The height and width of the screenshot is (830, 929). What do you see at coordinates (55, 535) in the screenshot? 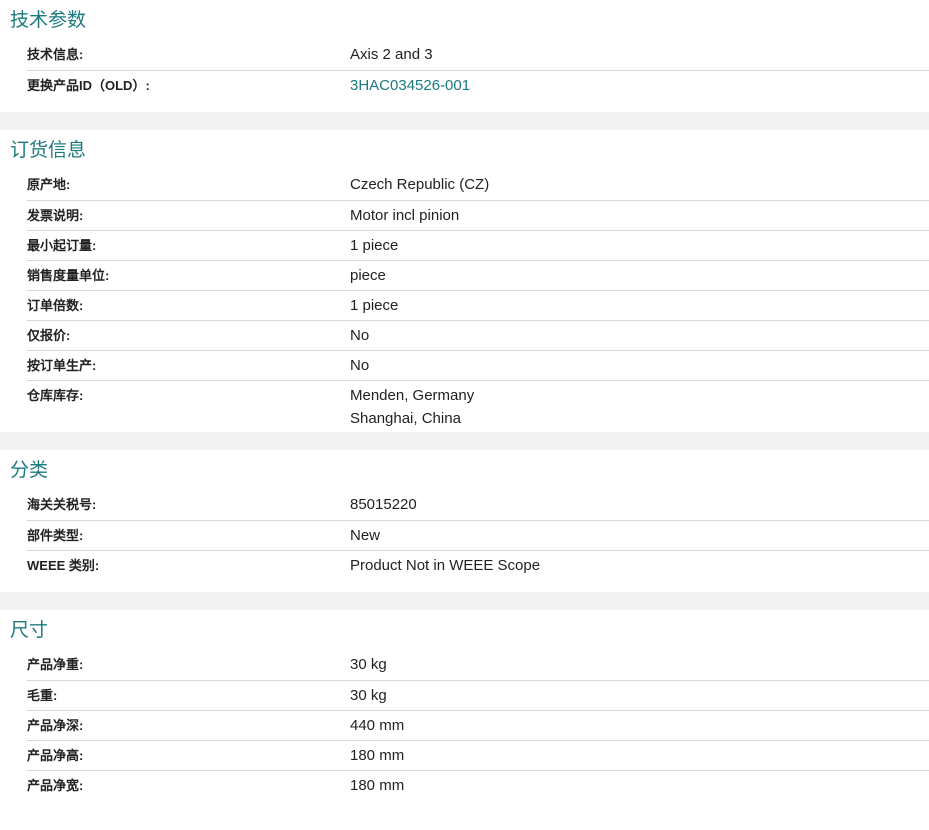
I see `spec-label: 部件类型:` at bounding box center [55, 535].